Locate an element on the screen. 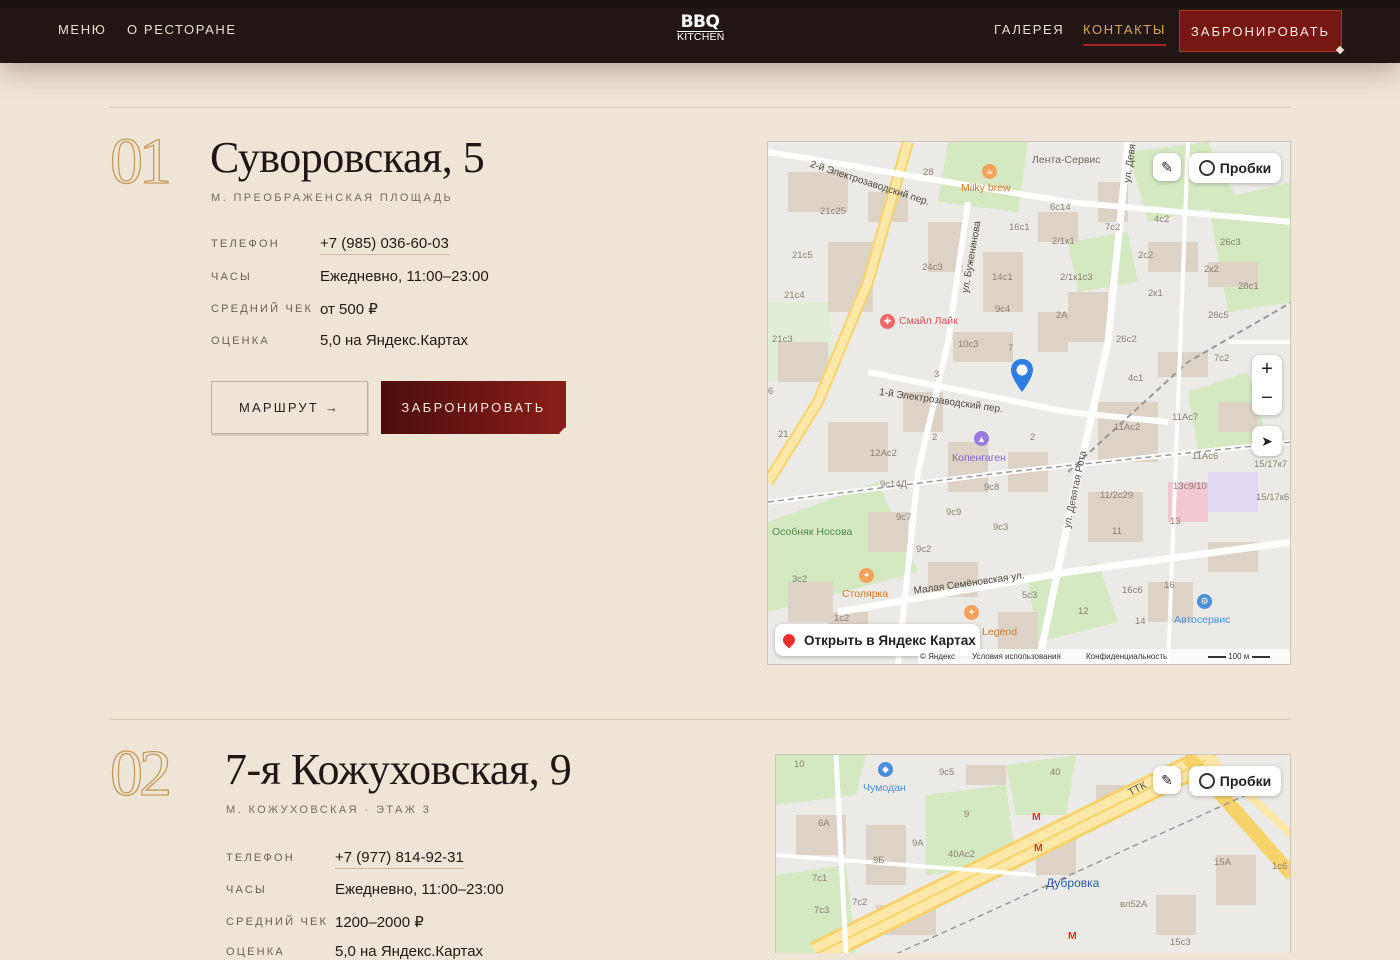 Image resolution: width=1400 pixels, height=960 pixels. map-house-number: 4с2 is located at coordinates (1162, 219).